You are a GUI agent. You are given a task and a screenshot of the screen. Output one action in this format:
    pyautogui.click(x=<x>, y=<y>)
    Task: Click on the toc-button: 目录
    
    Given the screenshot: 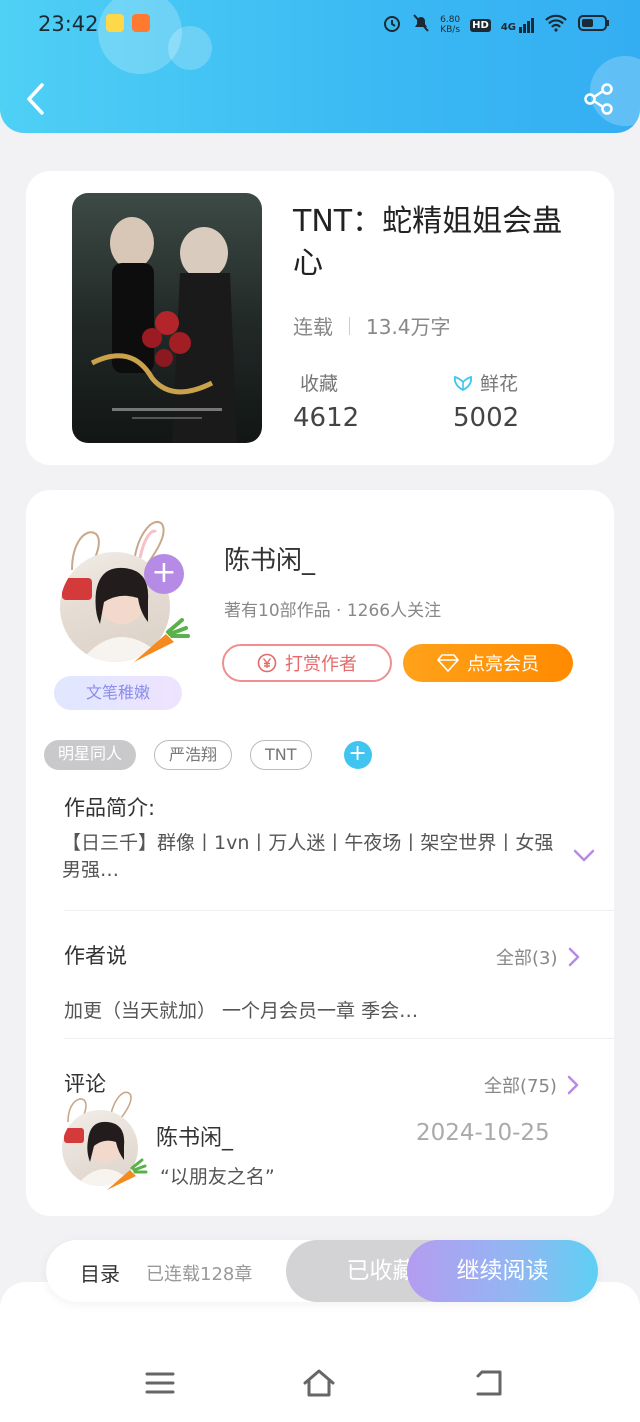 What is the action you would take?
    pyautogui.click(x=100, y=1272)
    